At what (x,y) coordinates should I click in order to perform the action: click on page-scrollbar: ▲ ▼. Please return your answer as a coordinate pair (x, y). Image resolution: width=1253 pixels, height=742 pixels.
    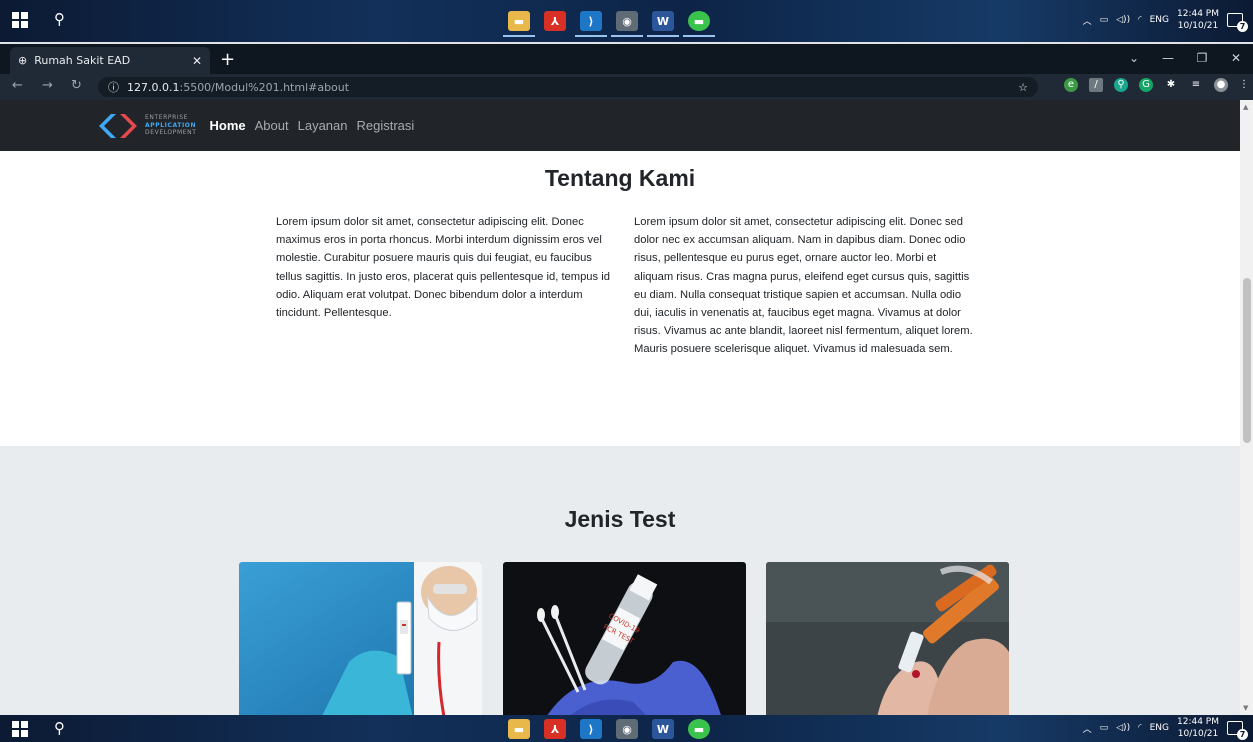
    Looking at the image, I should click on (1246, 407).